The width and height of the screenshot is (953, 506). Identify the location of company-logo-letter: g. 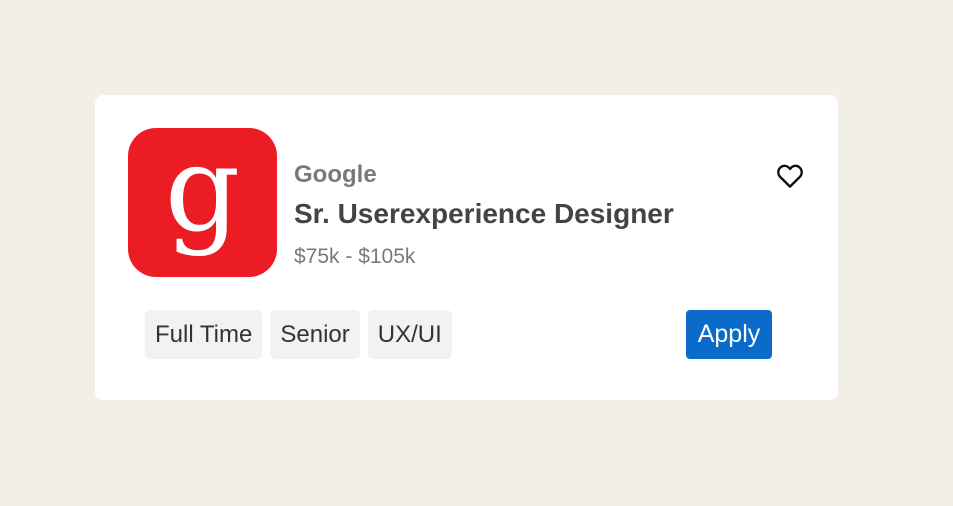
(202, 193).